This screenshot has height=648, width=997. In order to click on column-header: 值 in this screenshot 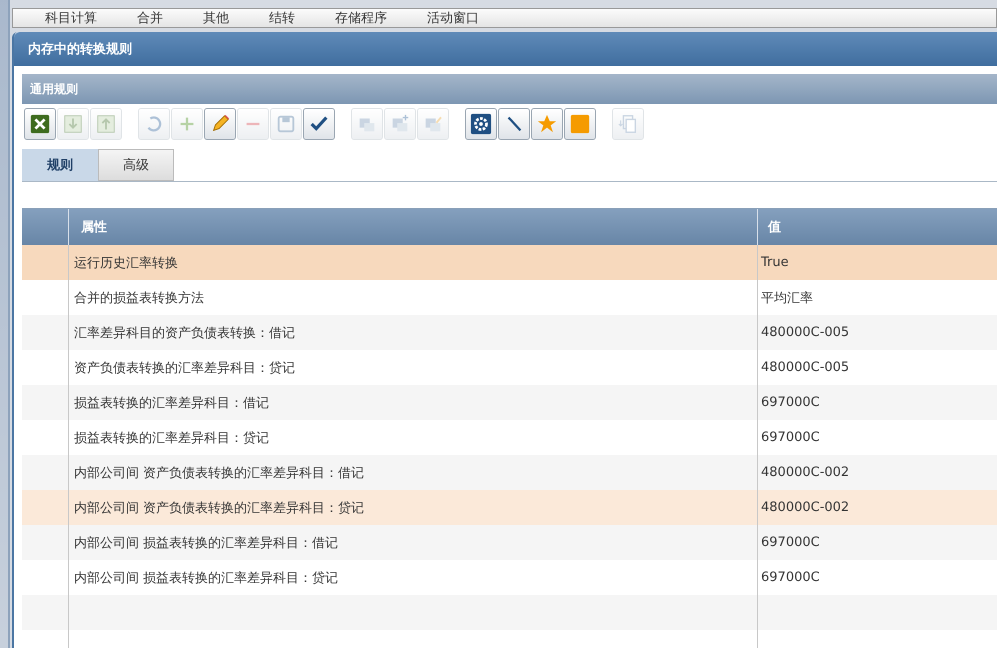, I will do `click(774, 227)`.